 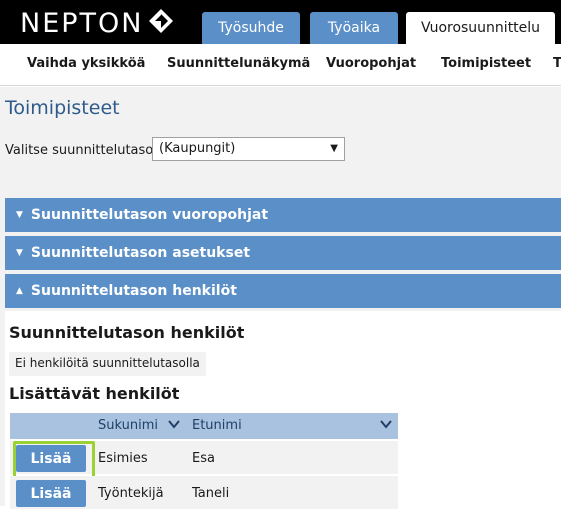 I want to click on table-row: Lisää Esimies Esa, so click(x=204, y=460).